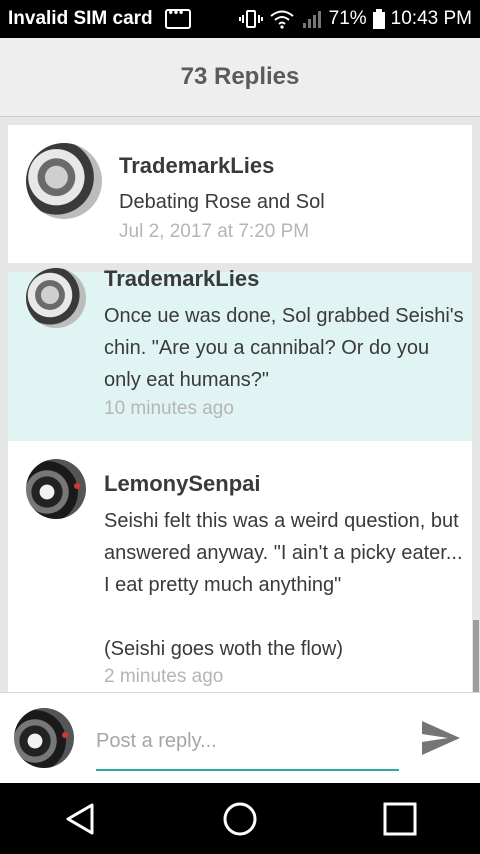 The image size is (480, 854). What do you see at coordinates (181, 279) in the screenshot?
I see `reply-author: TrademarkLies` at bounding box center [181, 279].